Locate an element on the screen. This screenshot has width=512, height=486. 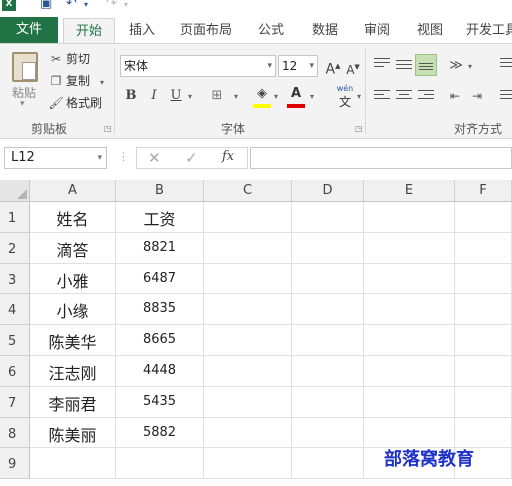
align-middle-icon is located at coordinates (404, 67).